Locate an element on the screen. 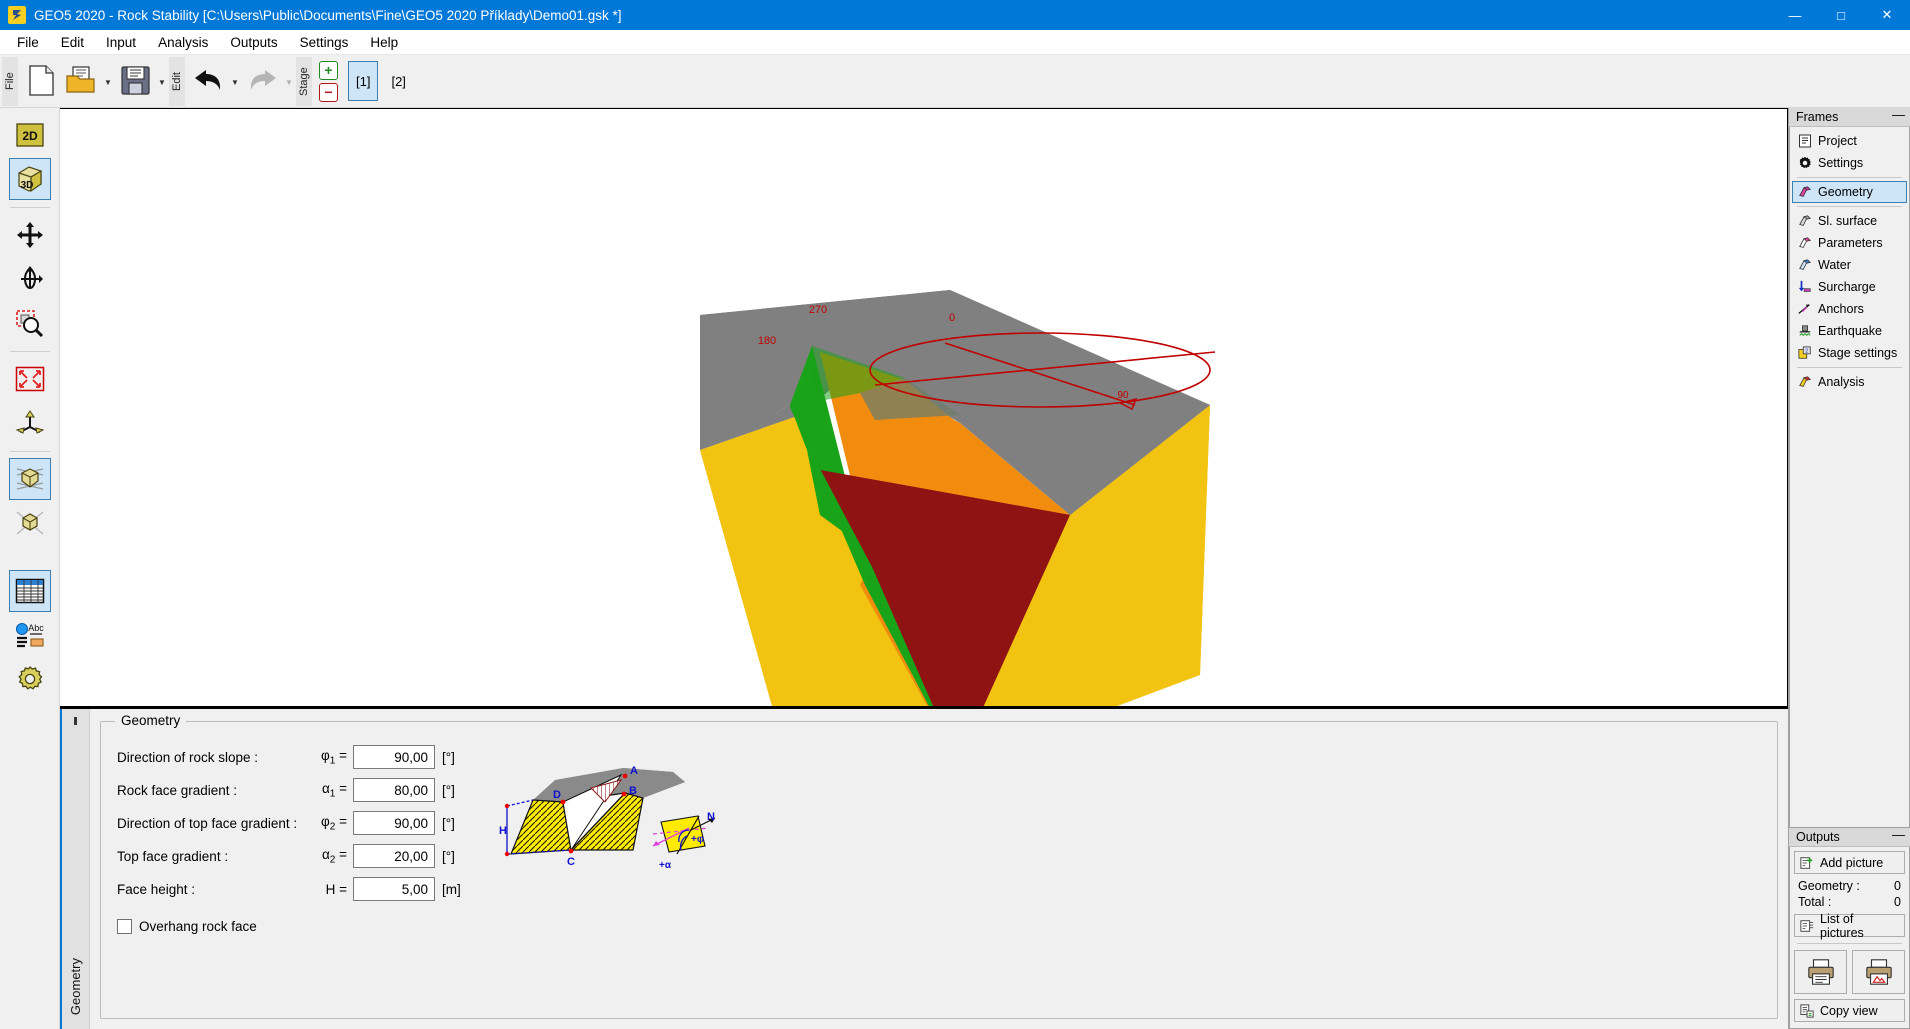 The image size is (1910, 1029). menu-help: Help is located at coordinates (384, 42).